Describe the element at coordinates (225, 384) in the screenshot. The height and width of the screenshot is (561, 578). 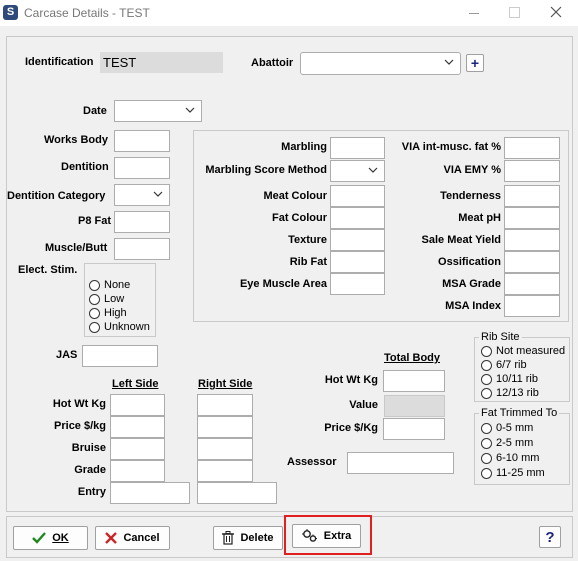
I see `right-side-heading: Right Side` at that location.